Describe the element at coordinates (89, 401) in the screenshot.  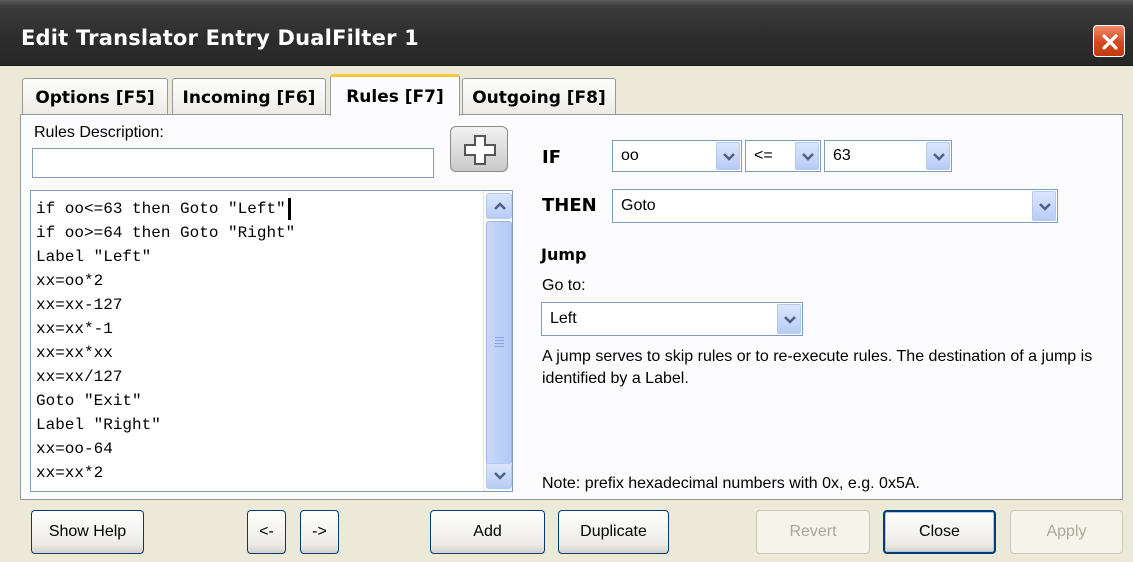
I see `rule-line: Goto "Exit"` at that location.